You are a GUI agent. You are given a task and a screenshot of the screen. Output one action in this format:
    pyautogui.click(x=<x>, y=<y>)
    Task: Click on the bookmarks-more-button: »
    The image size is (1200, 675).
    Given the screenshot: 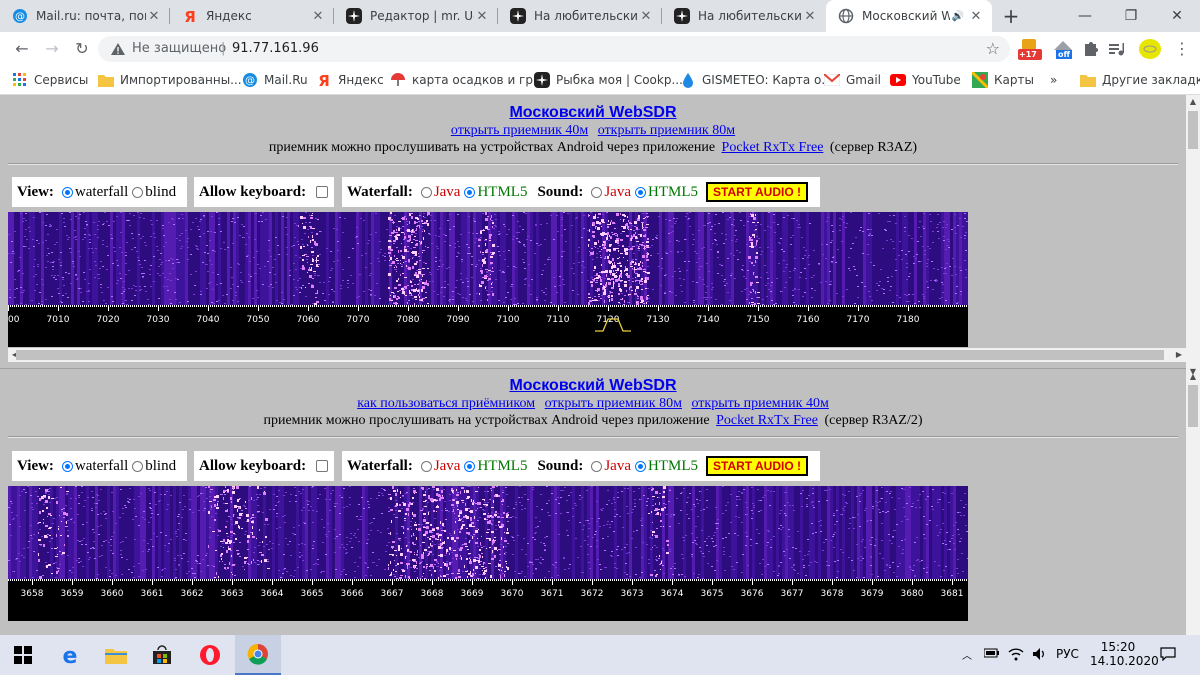 What is the action you would take?
    pyautogui.click(x=1053, y=80)
    